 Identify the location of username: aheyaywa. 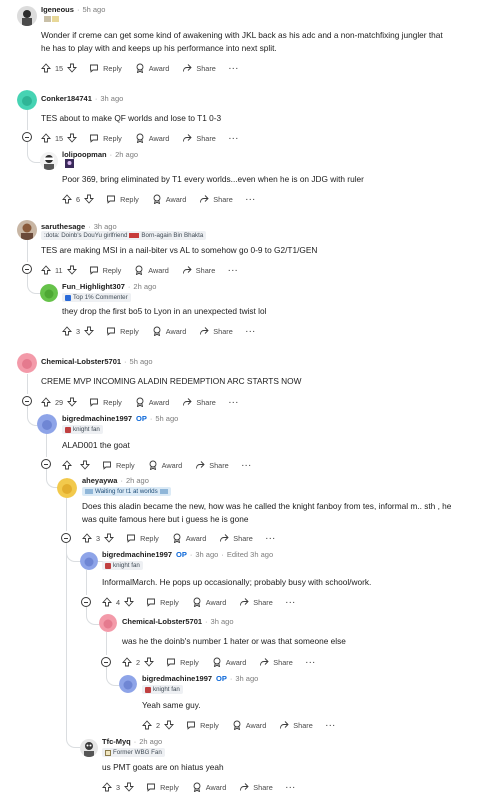
(99, 481).